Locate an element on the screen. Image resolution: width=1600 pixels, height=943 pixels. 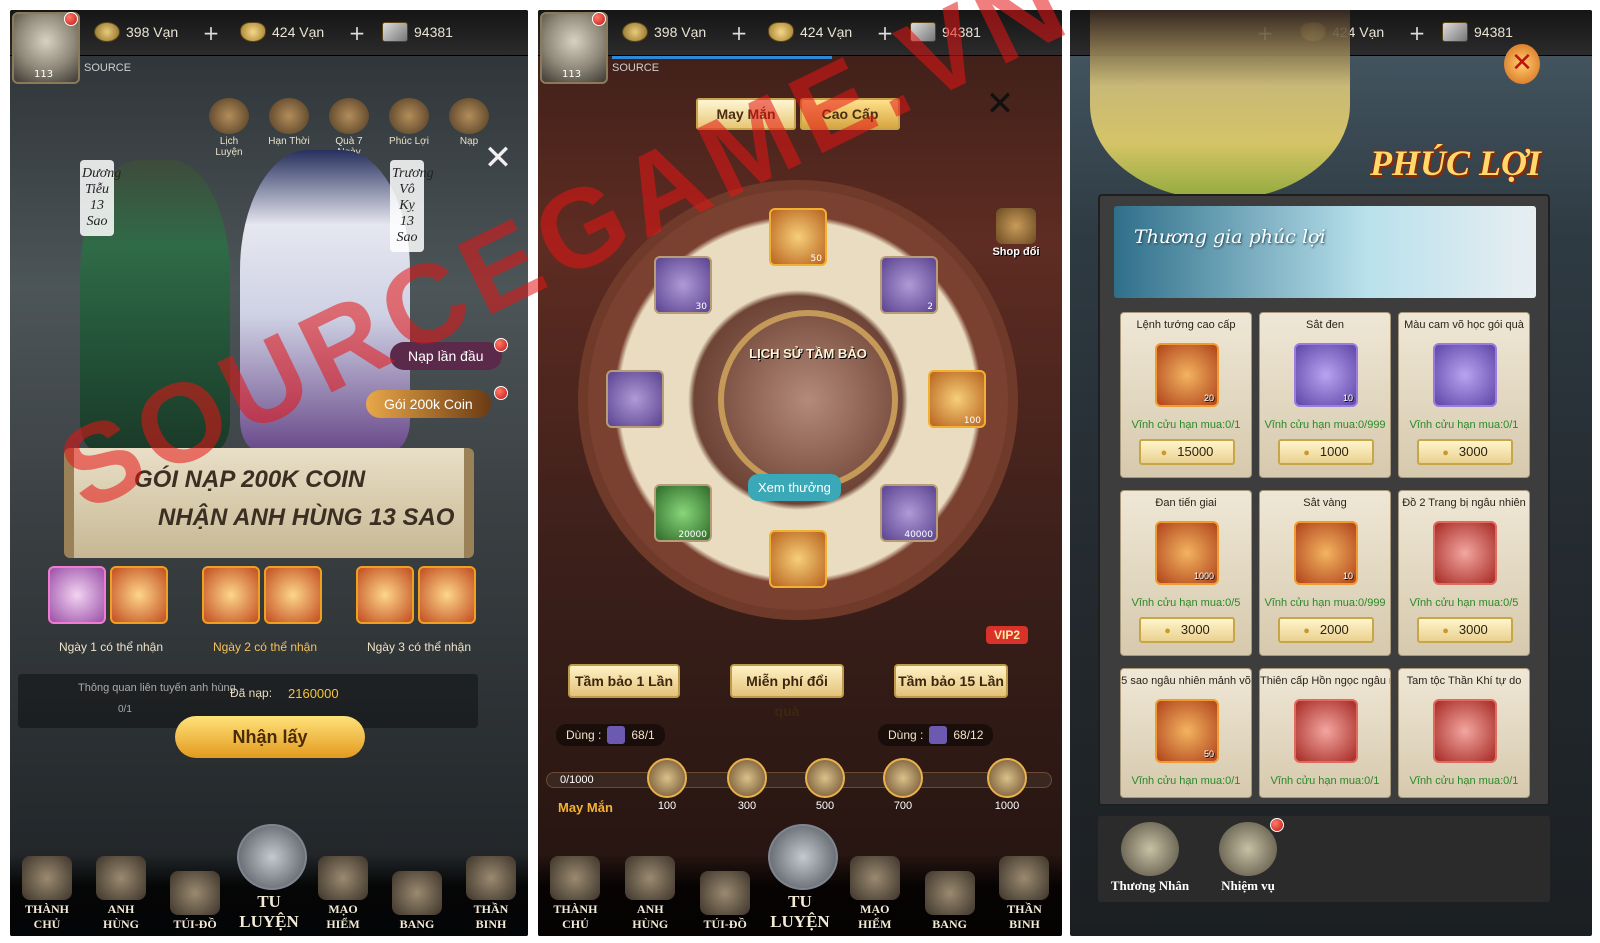
milestone-1000: 1000 is located at coordinates (1007, 785).